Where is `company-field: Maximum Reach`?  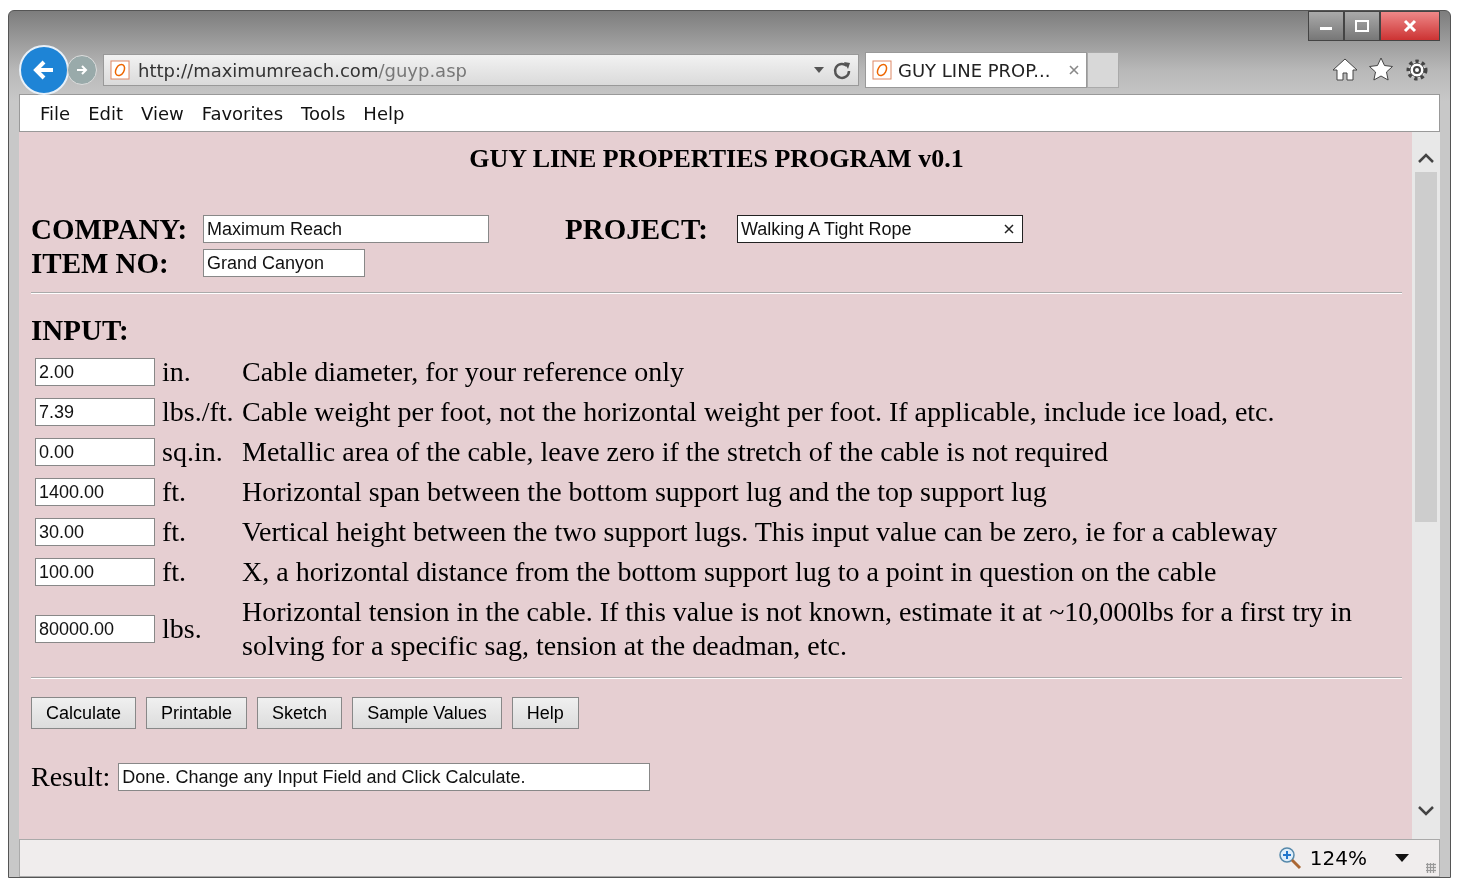 company-field: Maximum Reach is located at coordinates (346, 229).